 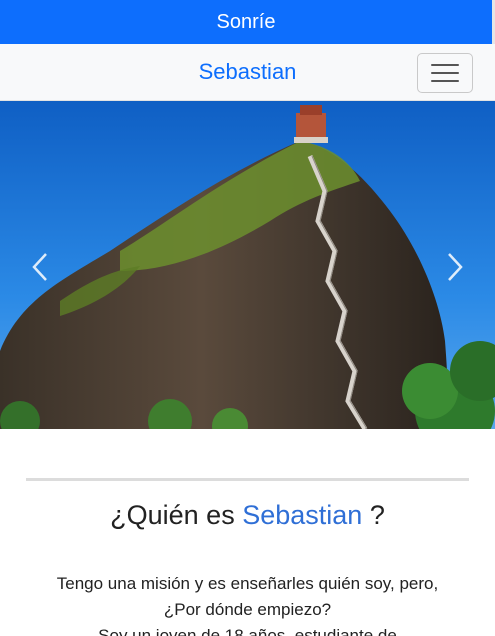 What do you see at coordinates (247, 609) in the screenshot?
I see `intro-line: ¿Por dónde empiezo?` at bounding box center [247, 609].